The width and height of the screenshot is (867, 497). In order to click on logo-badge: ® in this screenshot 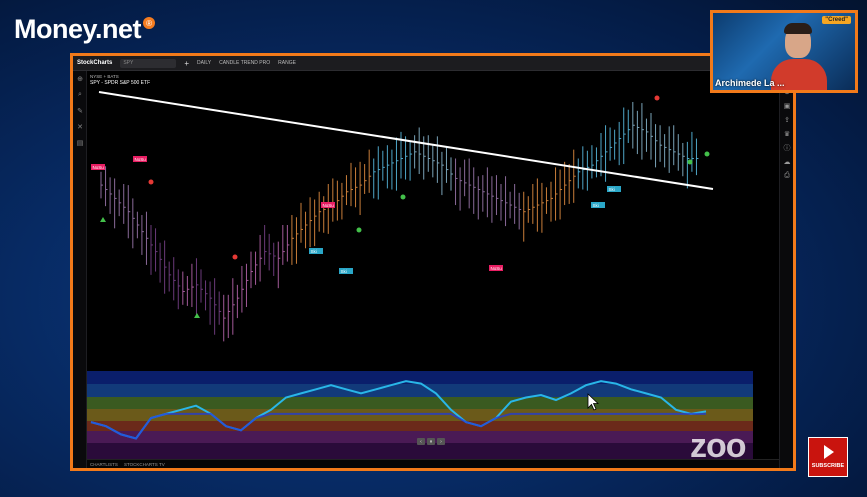, I will do `click(149, 23)`.